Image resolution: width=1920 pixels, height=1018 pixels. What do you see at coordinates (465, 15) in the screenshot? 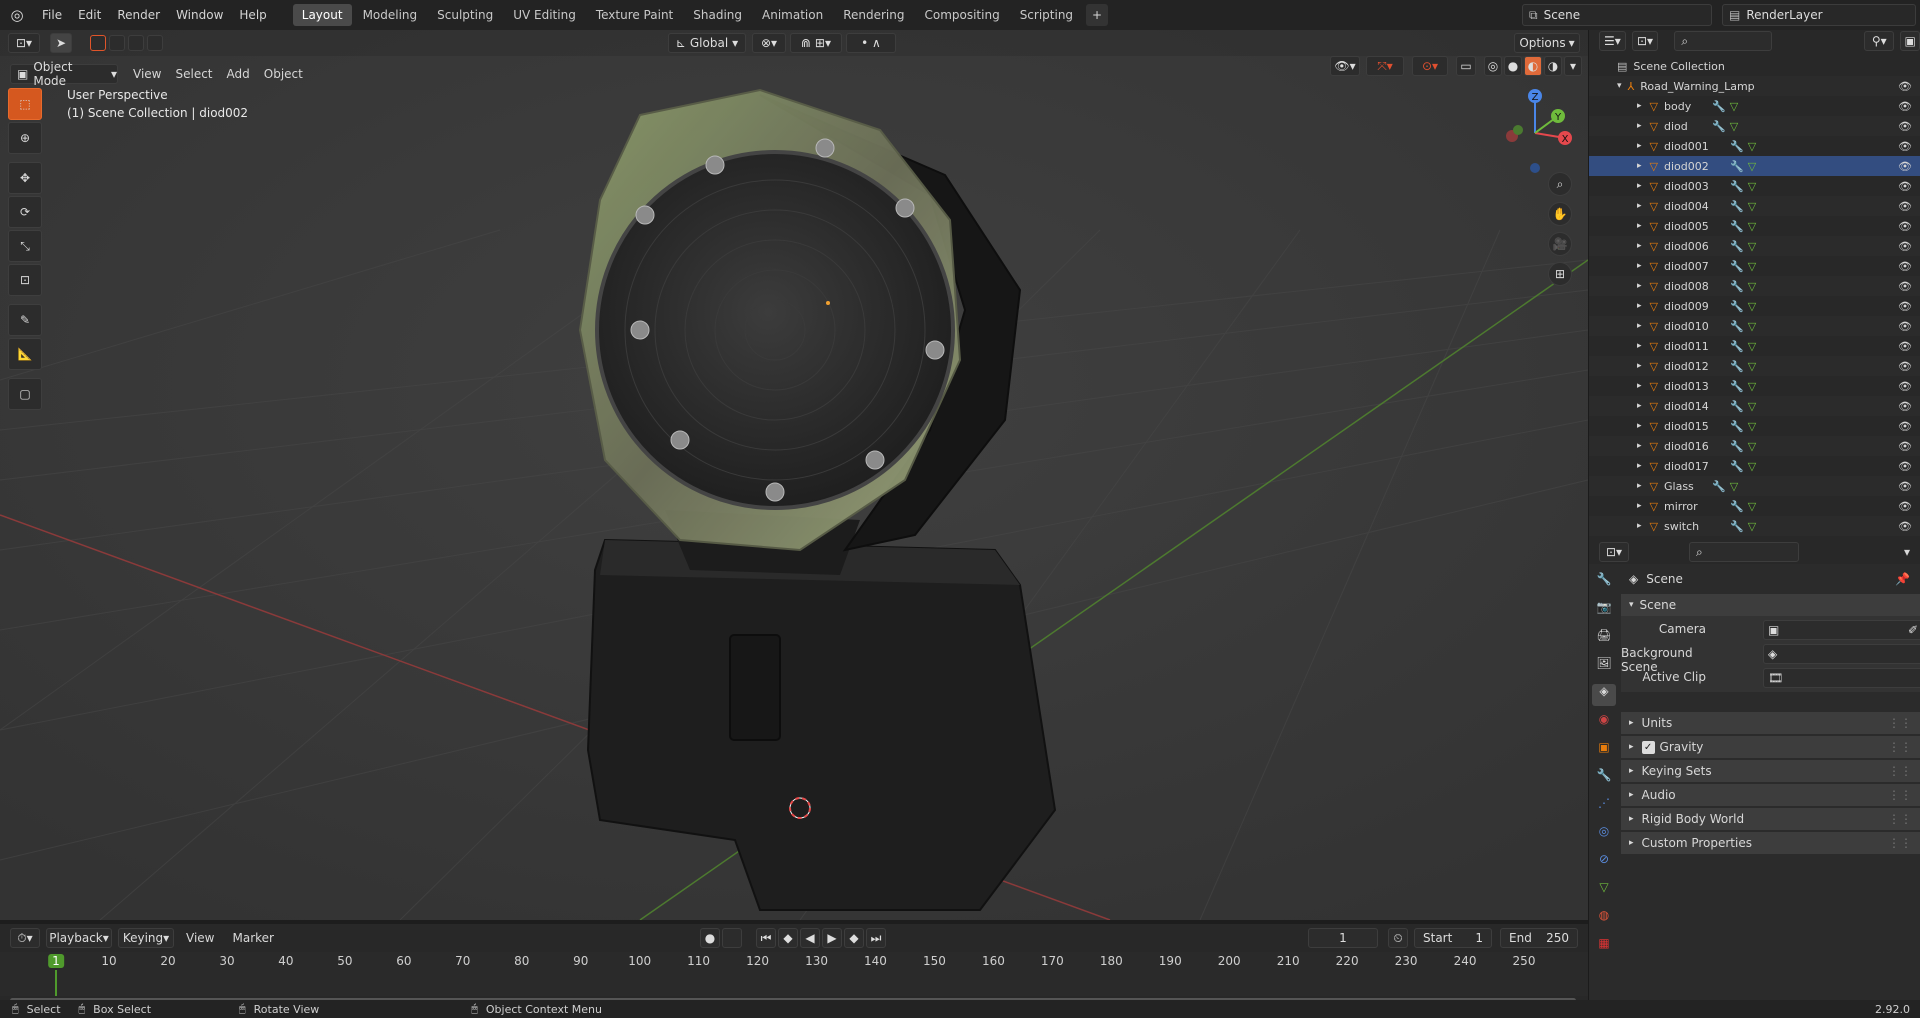
I see `tab-sculpting: Sculpting` at bounding box center [465, 15].